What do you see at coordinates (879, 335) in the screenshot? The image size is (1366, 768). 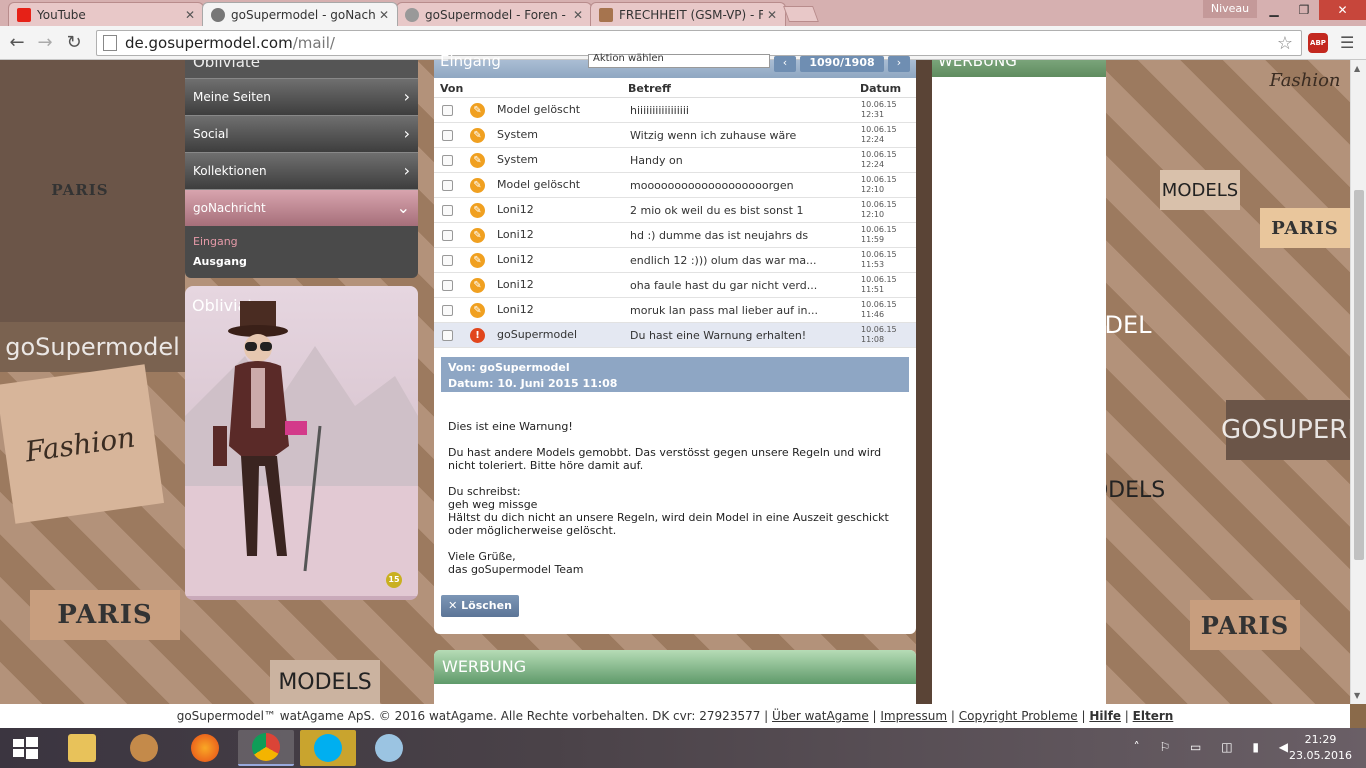 I see `row-date: 10.06.15 11:08` at bounding box center [879, 335].